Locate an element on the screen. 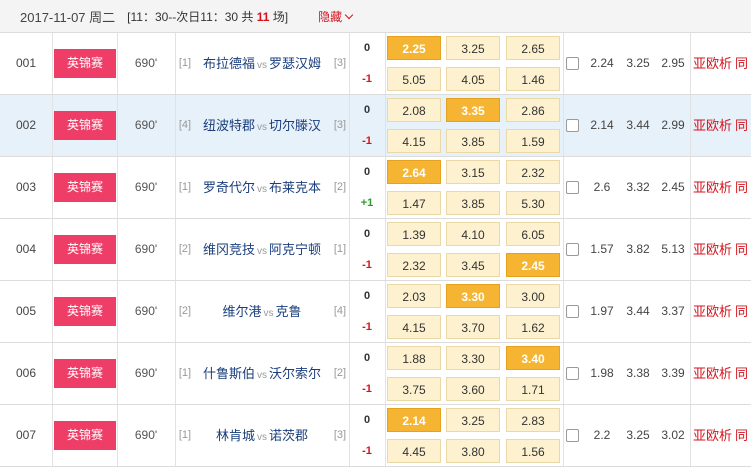 The width and height of the screenshot is (751, 469). odds-cell-handicap: 4.45 is located at coordinates (414, 451).